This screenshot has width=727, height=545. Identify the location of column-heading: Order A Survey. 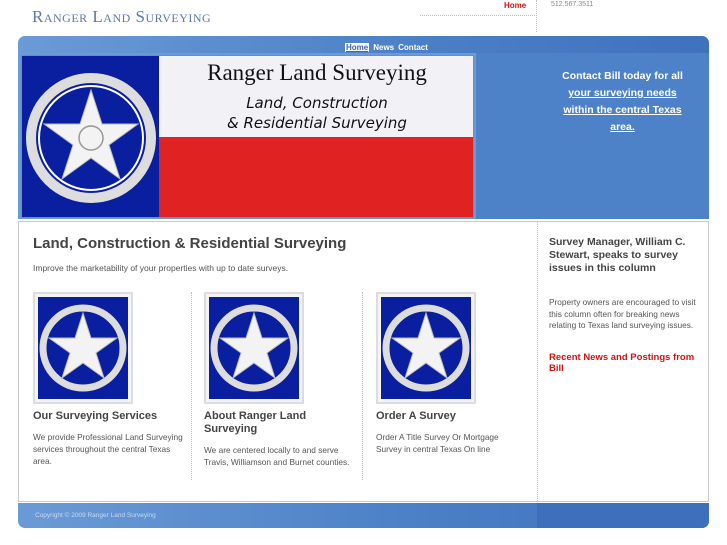
(451, 416).